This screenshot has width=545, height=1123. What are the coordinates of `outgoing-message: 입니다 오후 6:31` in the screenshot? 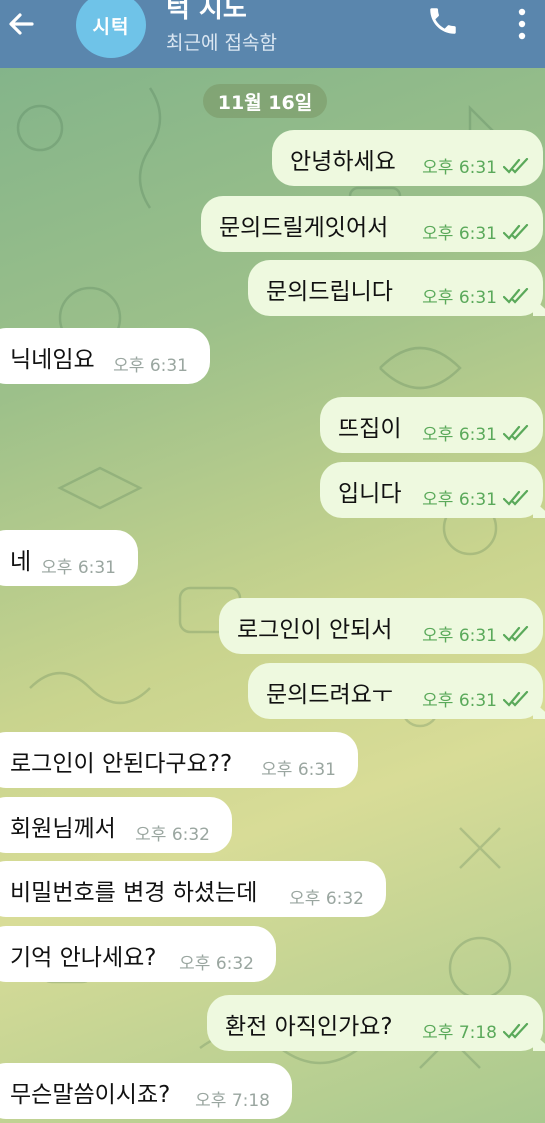 It's located at (431, 490).